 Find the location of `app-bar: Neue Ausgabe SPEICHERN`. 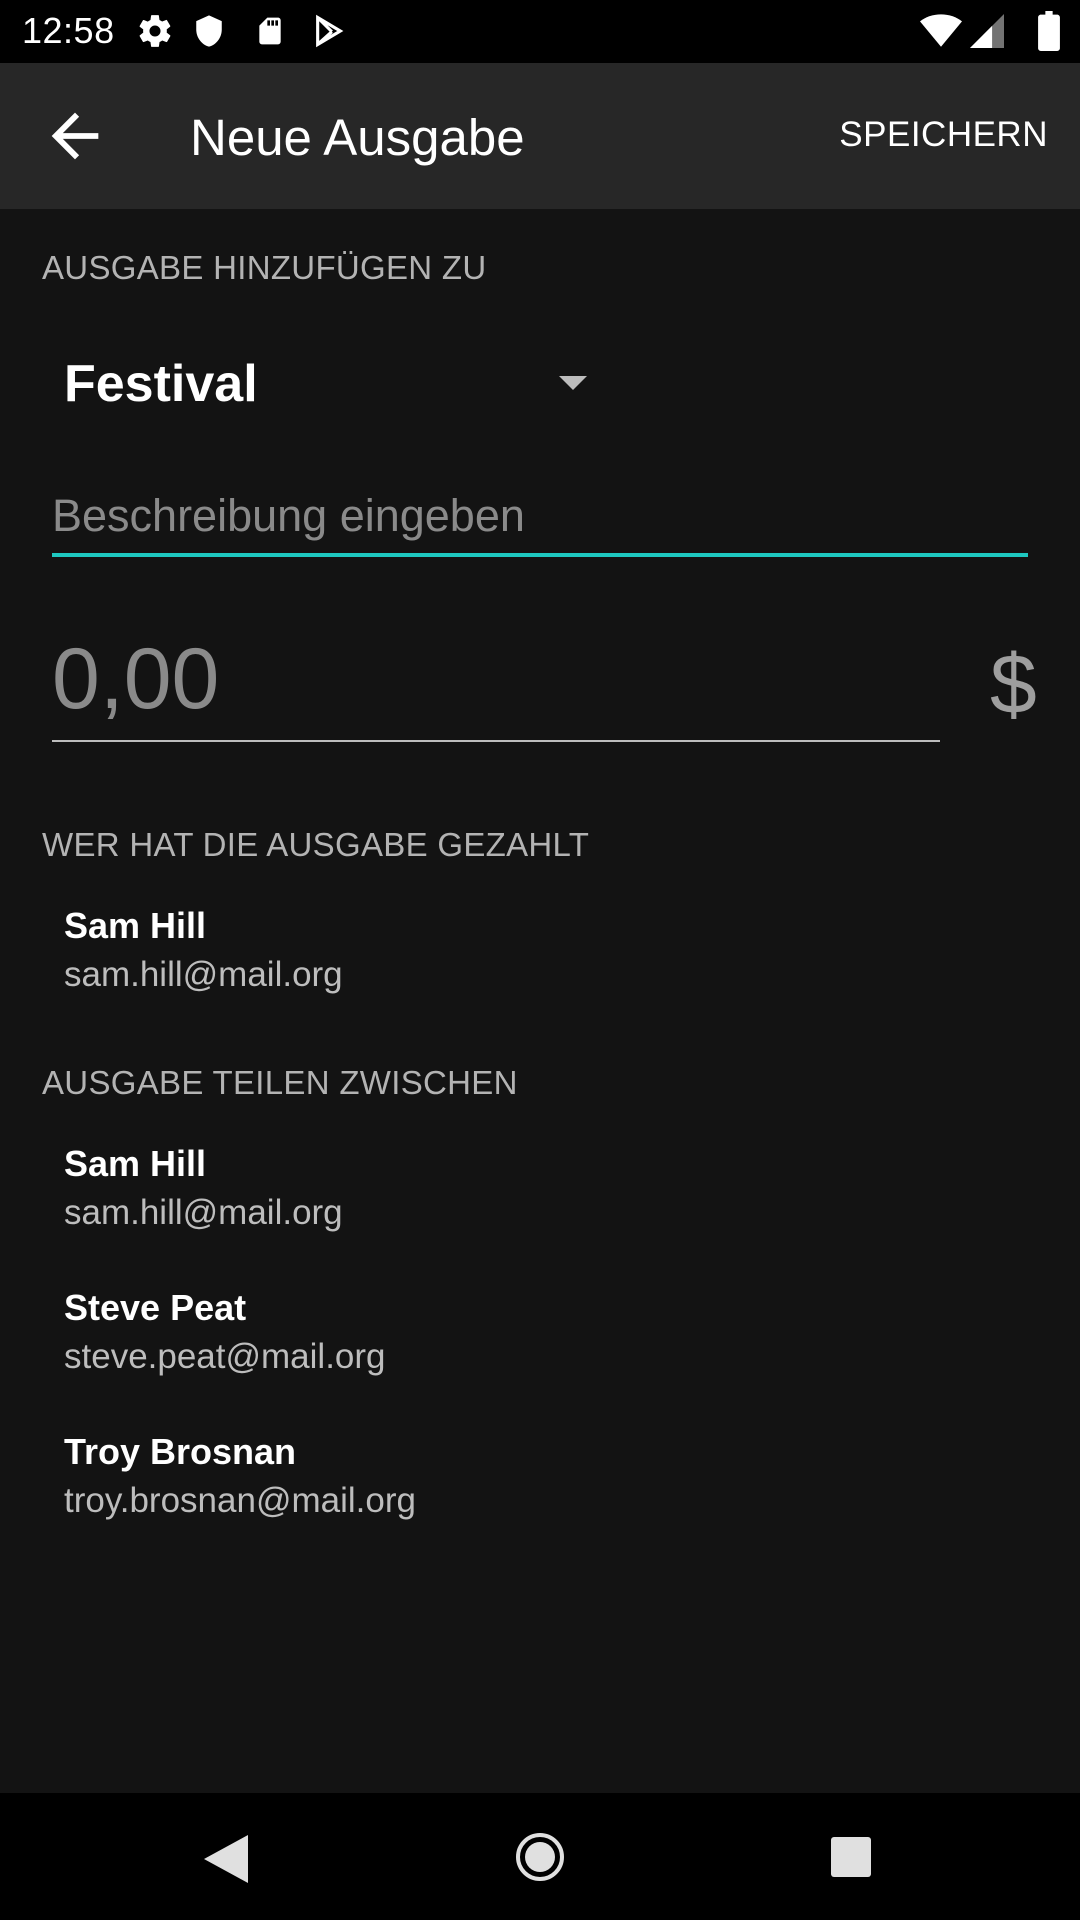

app-bar: Neue Ausgabe SPEICHERN is located at coordinates (540, 136).